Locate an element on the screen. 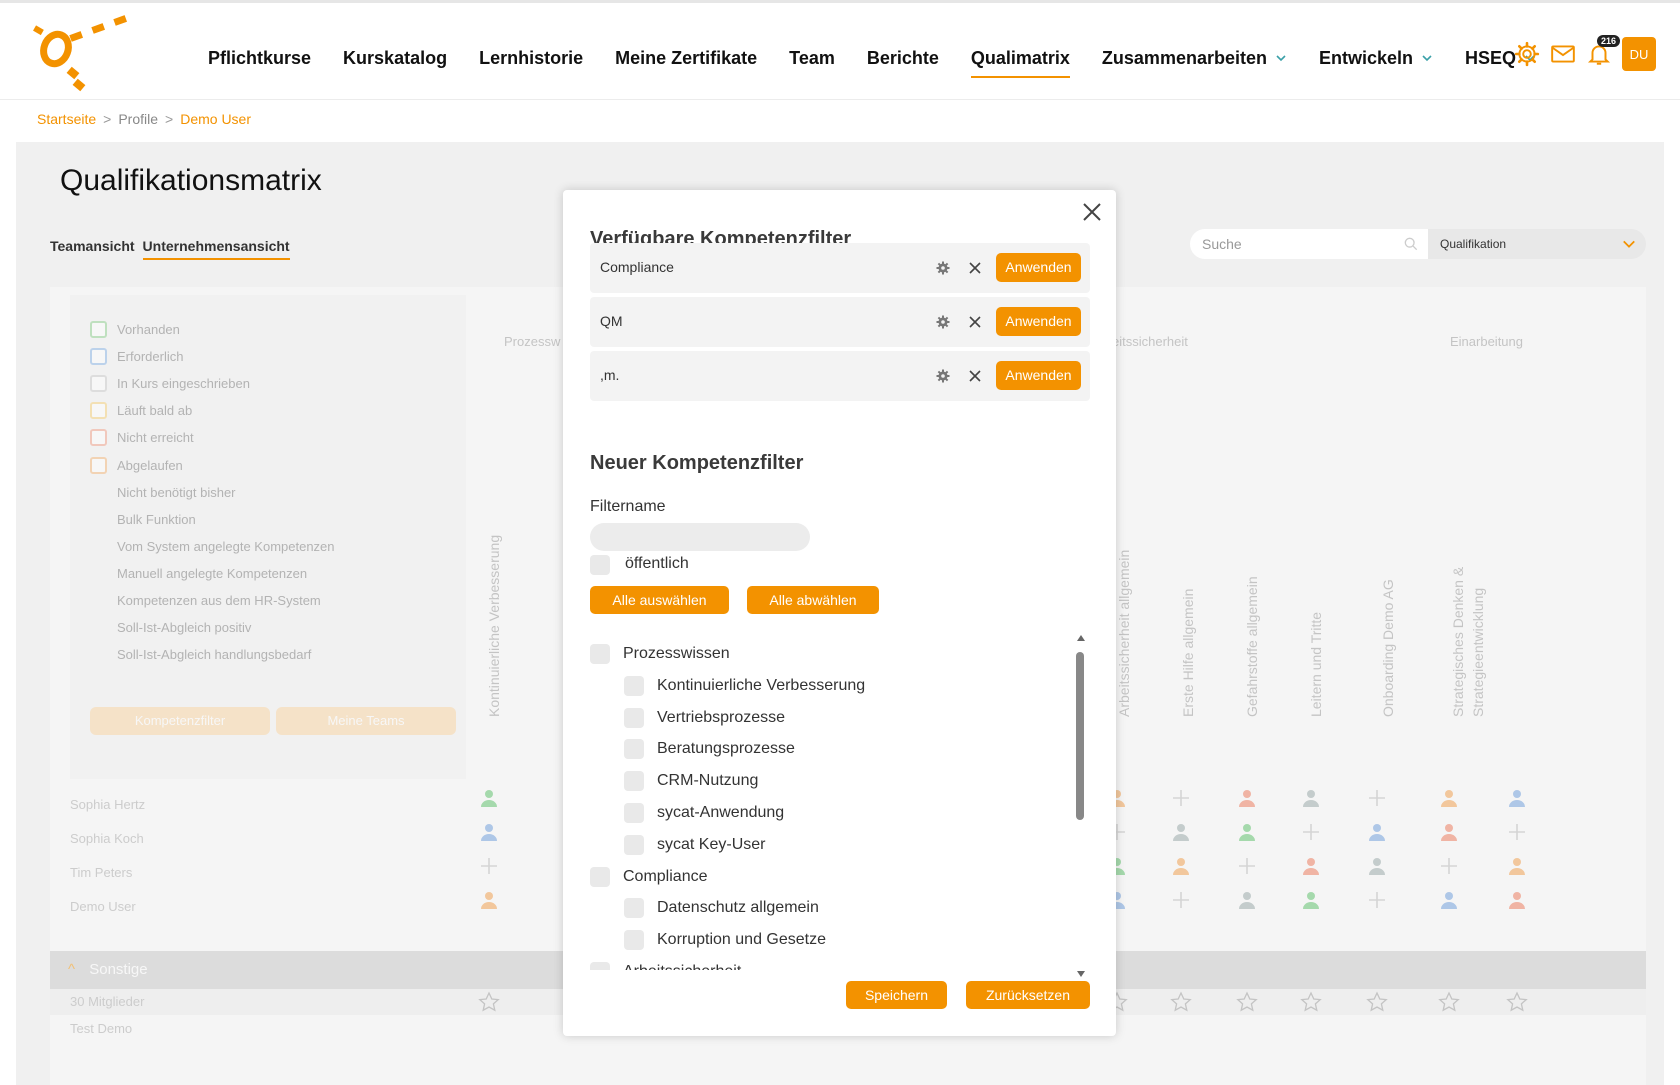 This screenshot has height=1085, width=1680. breadcrumb-profile: Profile is located at coordinates (138, 119).